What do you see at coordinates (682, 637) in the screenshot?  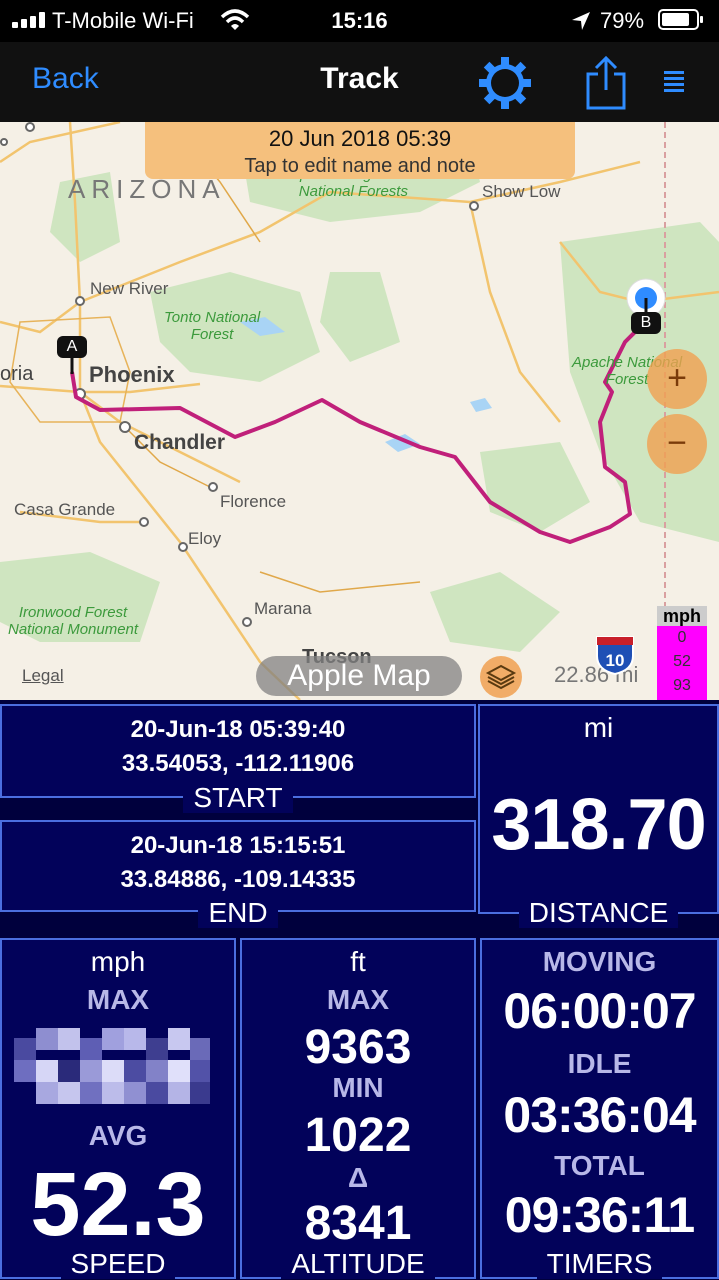 I see `speed-legend-value: 0` at bounding box center [682, 637].